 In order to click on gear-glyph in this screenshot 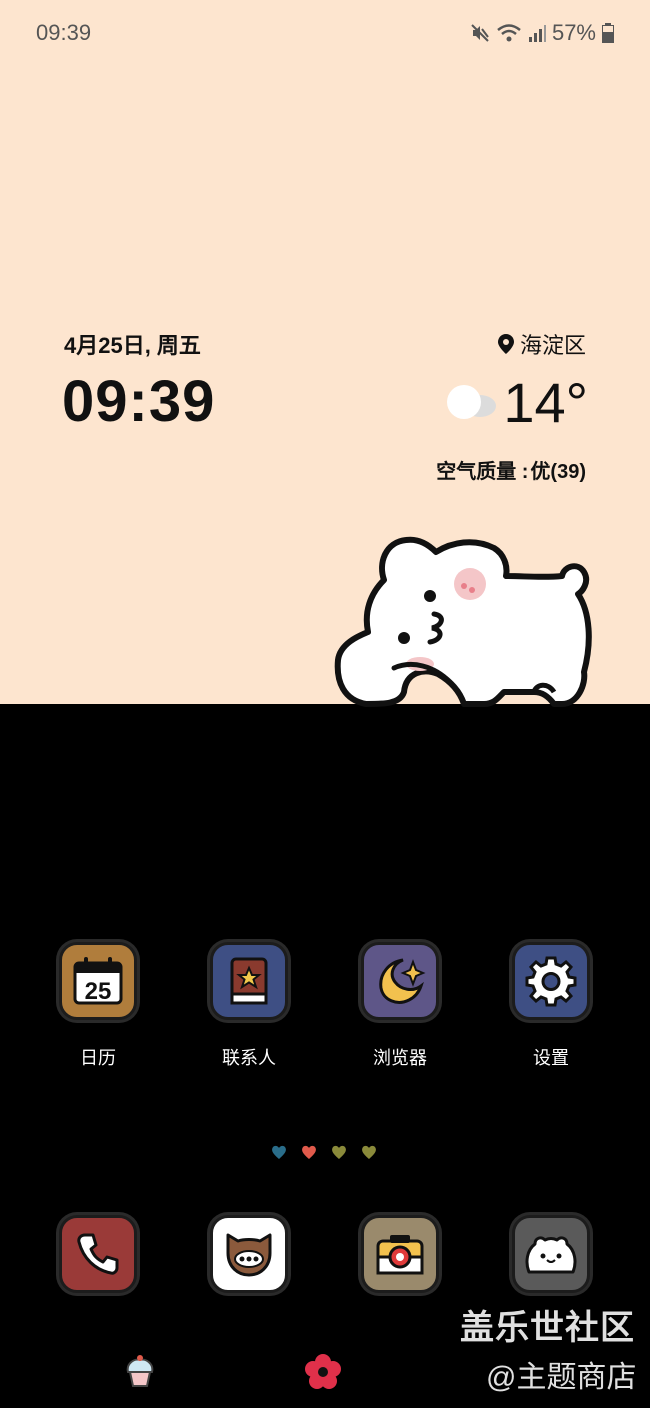, I will do `click(551, 981)`.